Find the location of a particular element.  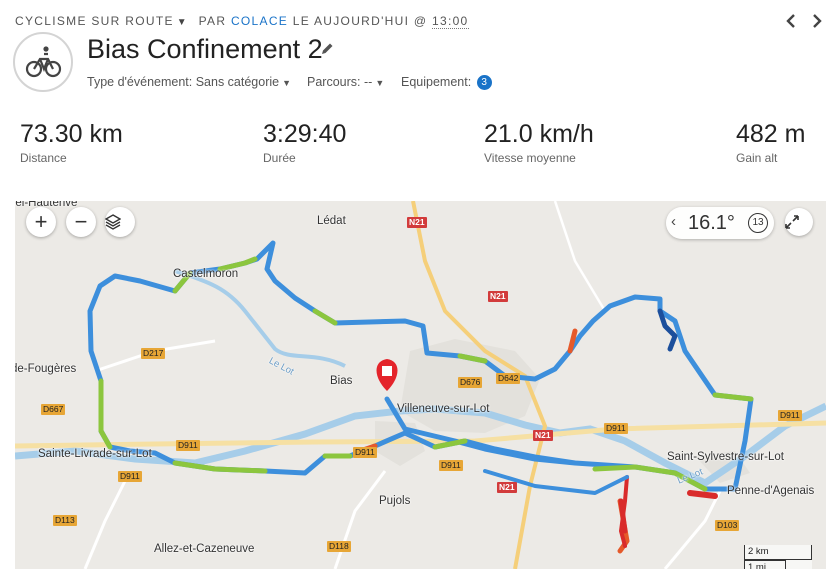

course-value: -- is located at coordinates (368, 82).